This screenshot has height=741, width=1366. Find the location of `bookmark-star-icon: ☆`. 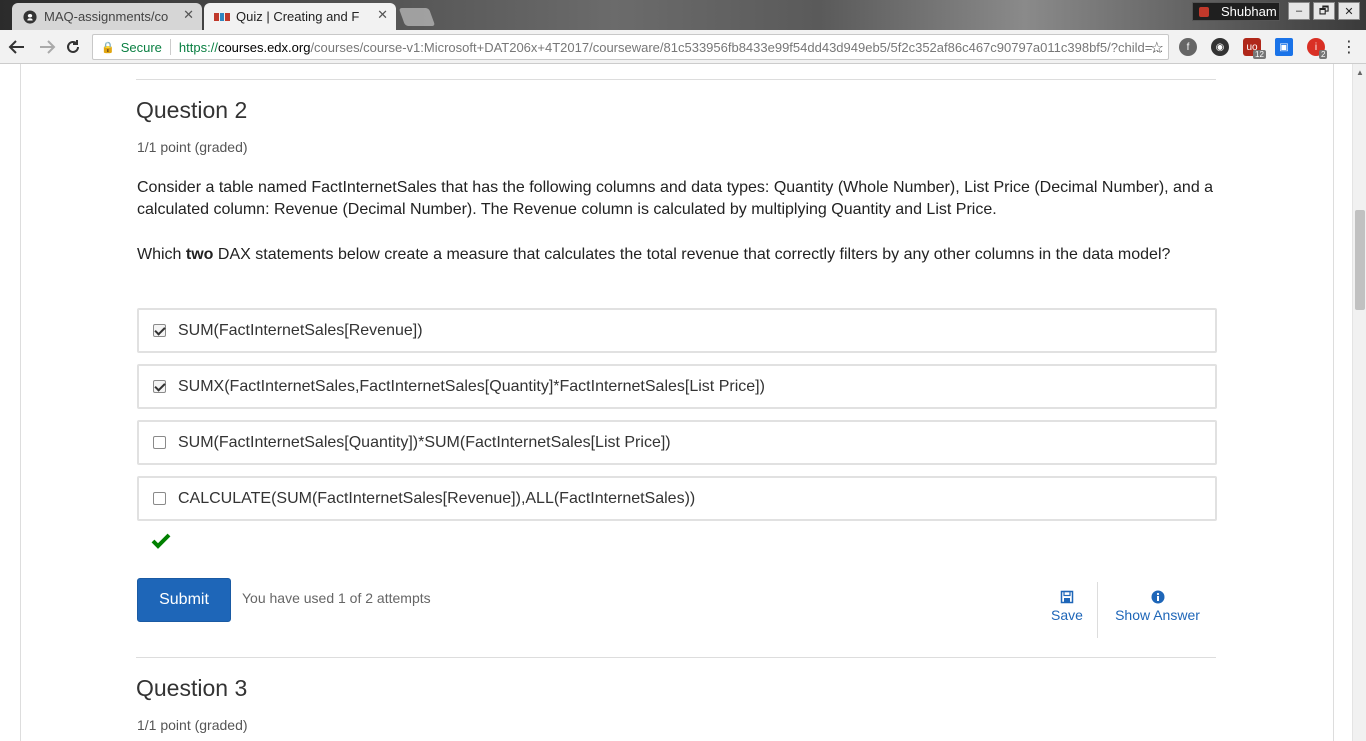

bookmark-star-icon: ☆ is located at coordinates (1157, 48).